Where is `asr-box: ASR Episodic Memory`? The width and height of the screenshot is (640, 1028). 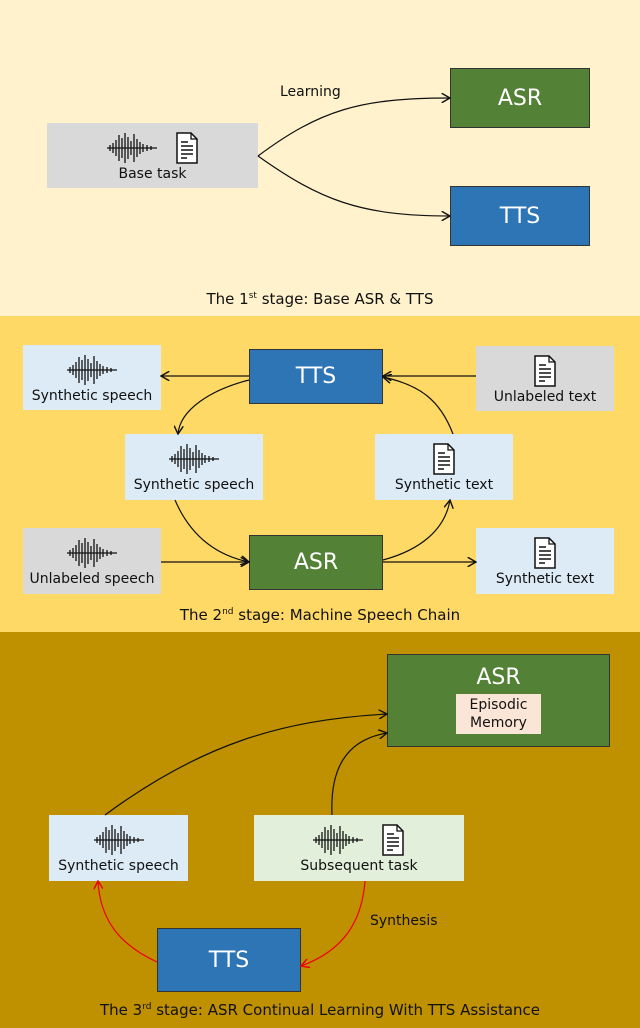 asr-box: ASR Episodic Memory is located at coordinates (498, 700).